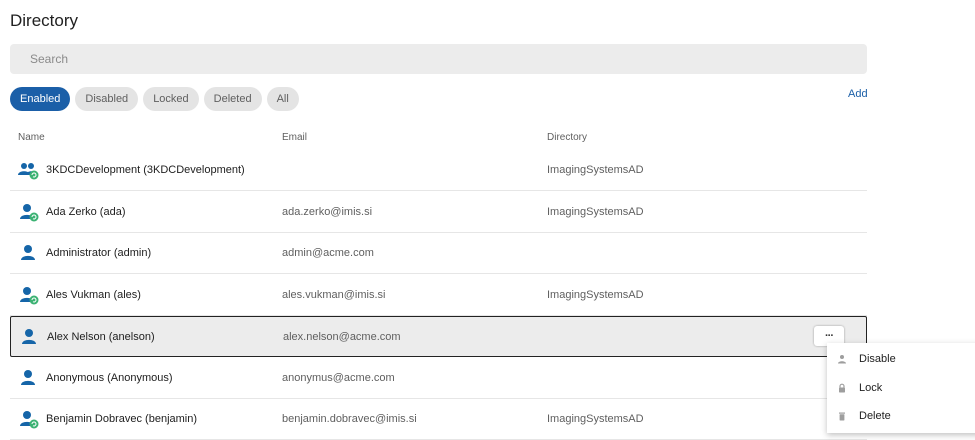  Describe the element at coordinates (327, 212) in the screenshot. I see `cell-email: ada.zerko@imis.si` at that location.